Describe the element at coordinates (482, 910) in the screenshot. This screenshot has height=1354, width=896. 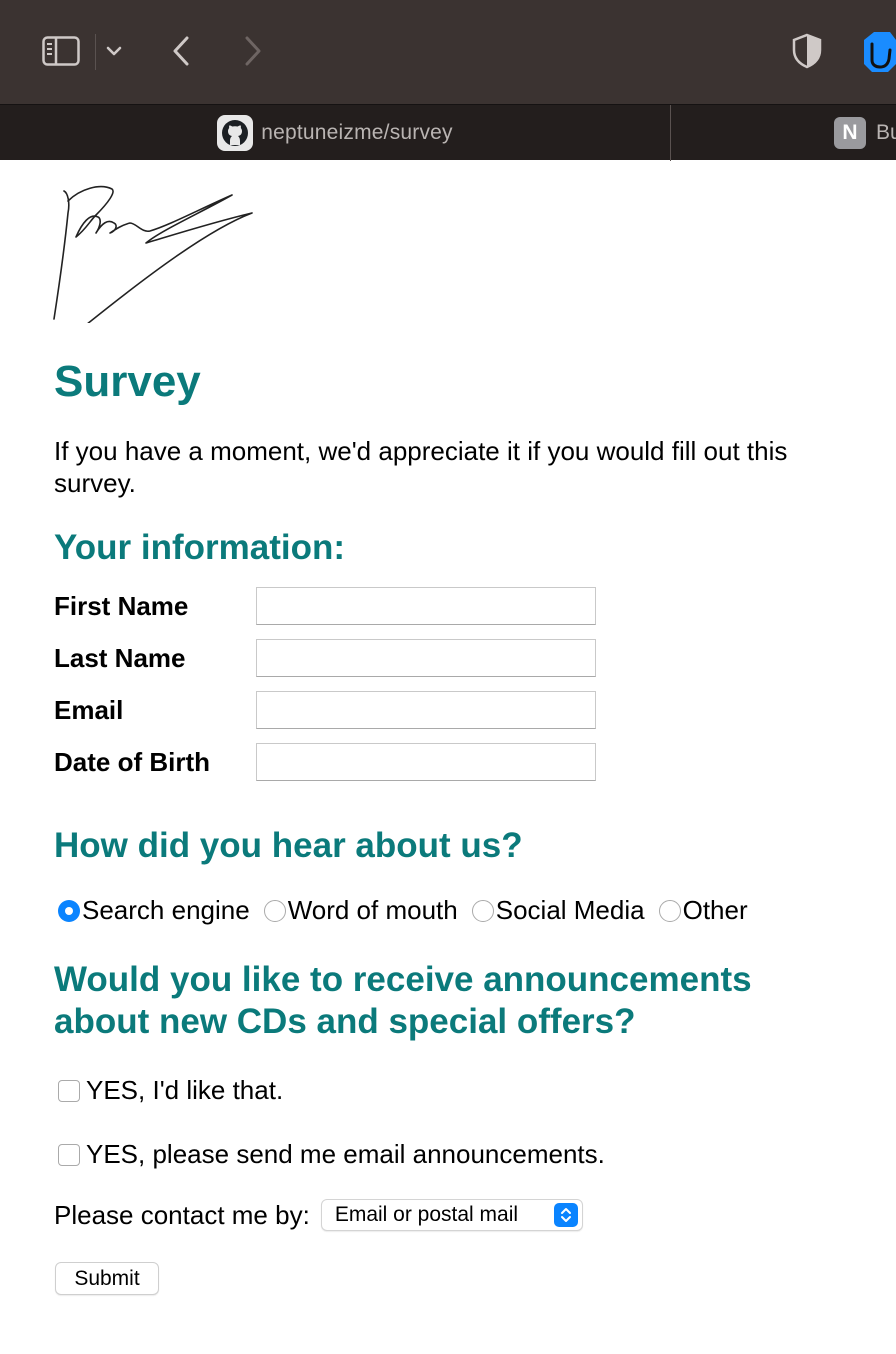
I see `radio-social-media` at that location.